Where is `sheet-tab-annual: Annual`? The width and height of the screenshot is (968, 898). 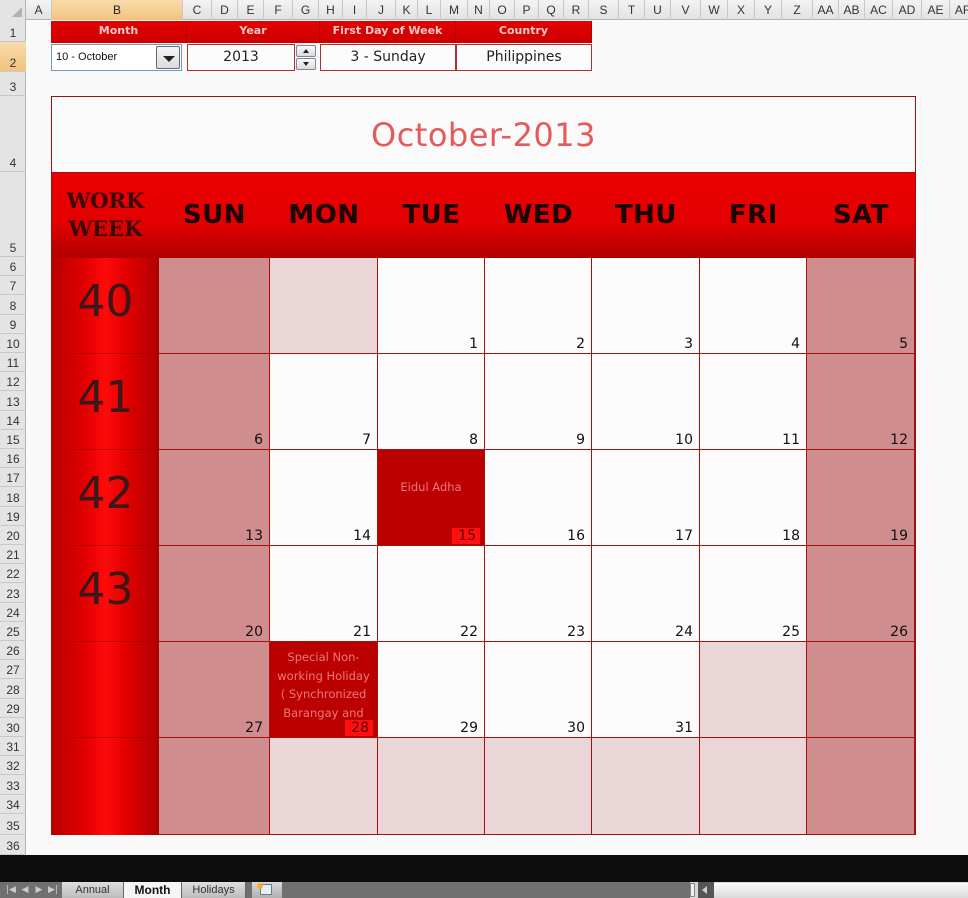 sheet-tab-annual: Annual is located at coordinates (93, 890).